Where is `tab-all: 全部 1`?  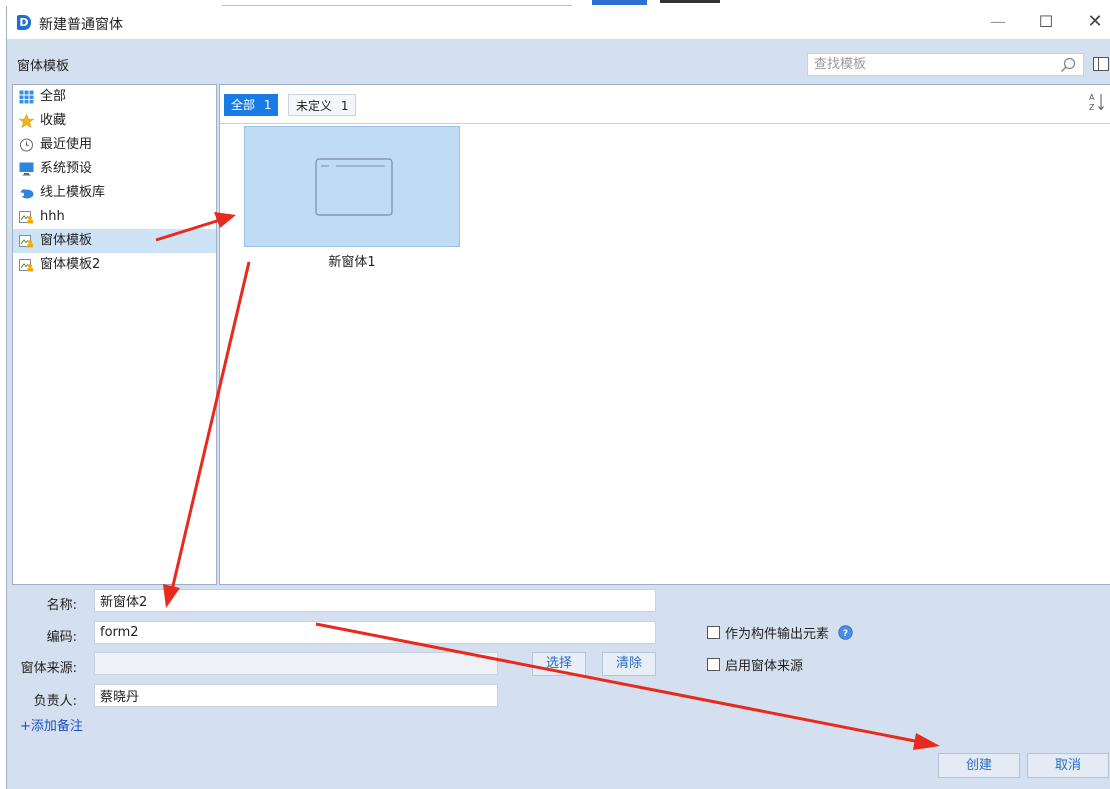
tab-all: 全部 1 is located at coordinates (251, 105).